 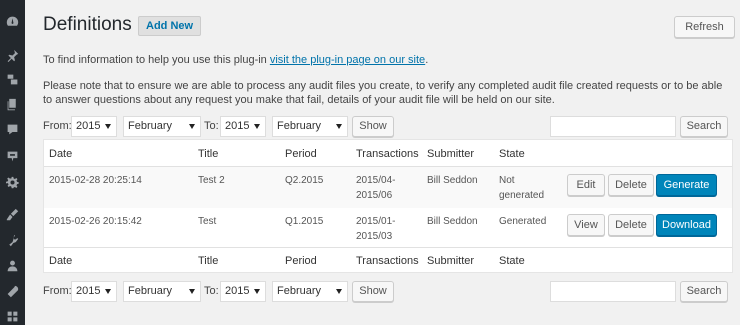 I want to click on plugin-page-link: visit the plug-in page on our site, so click(x=347, y=60).